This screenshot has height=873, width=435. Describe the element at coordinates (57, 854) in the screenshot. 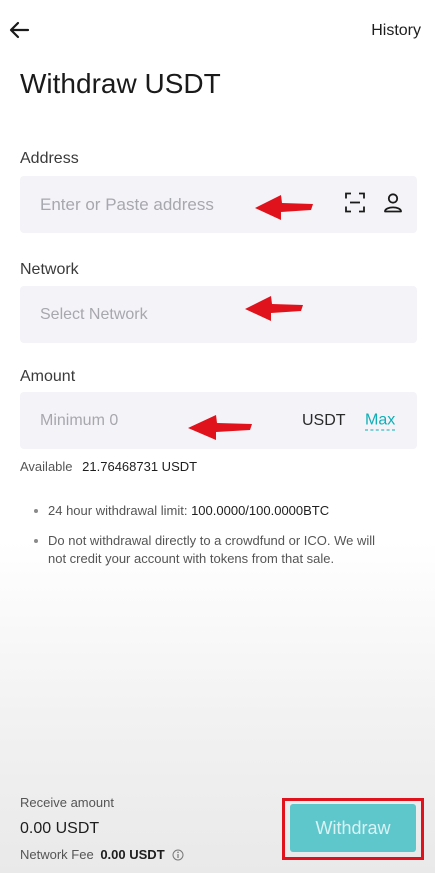

I see `network-fee-label: Network Fee` at that location.